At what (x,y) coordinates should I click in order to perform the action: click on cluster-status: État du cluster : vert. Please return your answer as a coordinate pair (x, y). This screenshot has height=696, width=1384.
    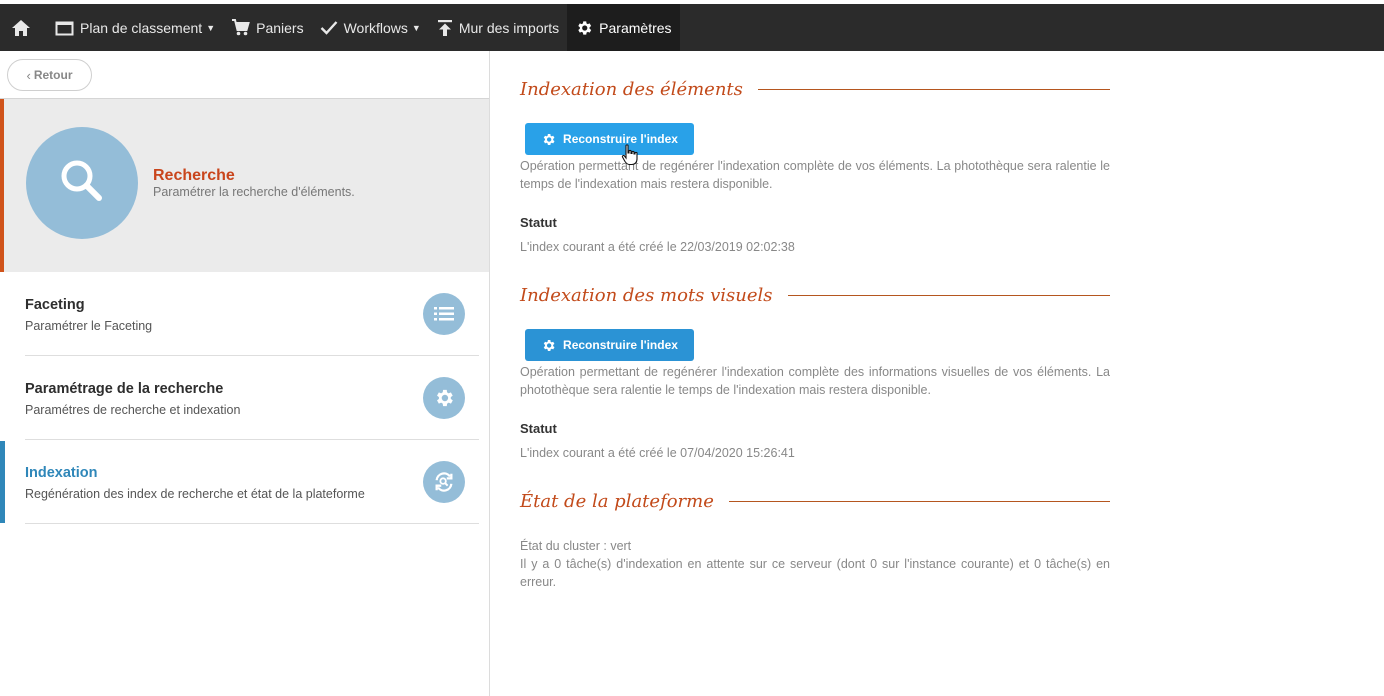
    Looking at the image, I should click on (576, 546).